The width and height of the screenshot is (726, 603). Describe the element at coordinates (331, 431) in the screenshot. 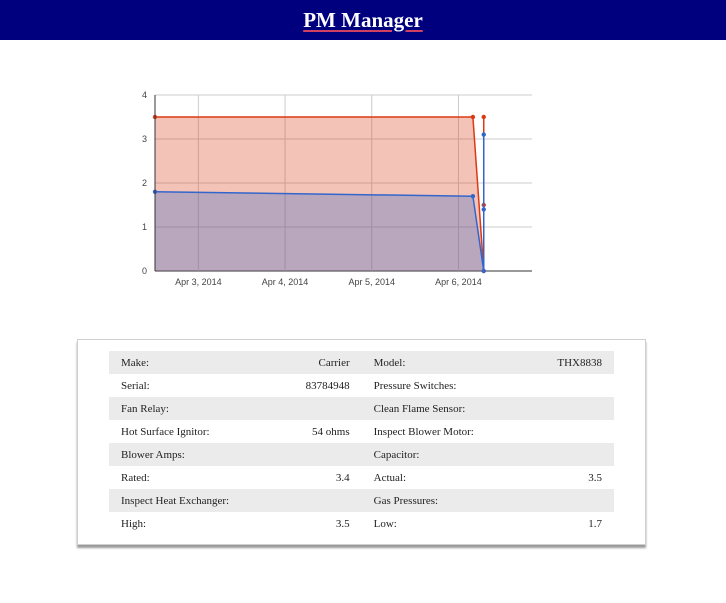

I see `detail-value: 54 ohms` at that location.